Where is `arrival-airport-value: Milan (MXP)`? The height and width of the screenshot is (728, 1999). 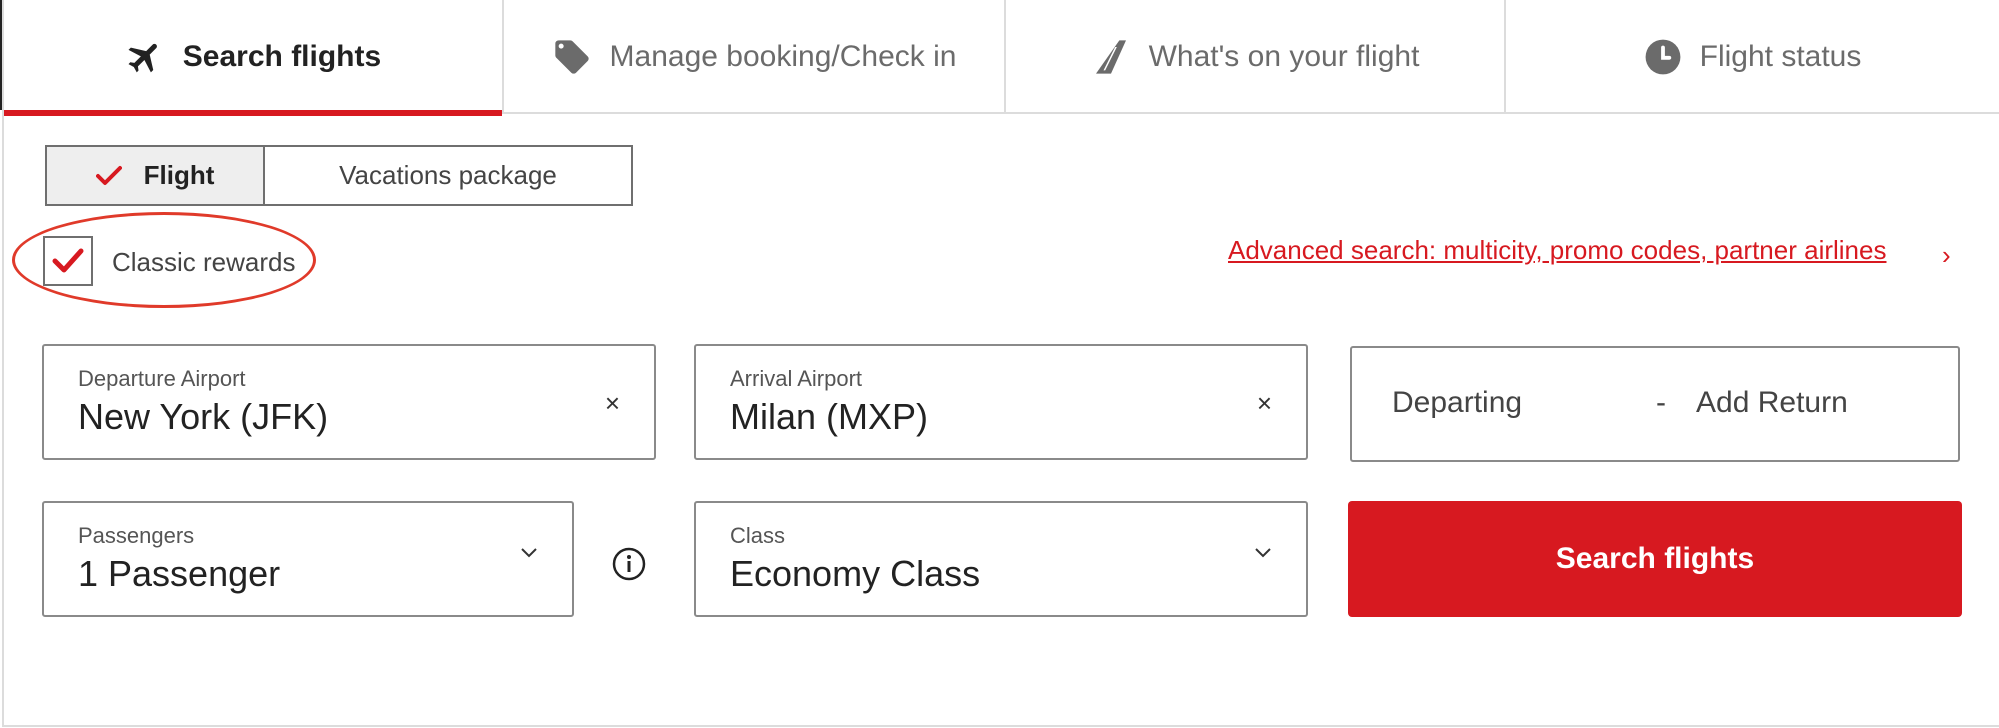
arrival-airport-value: Milan (MXP) is located at coordinates (829, 416).